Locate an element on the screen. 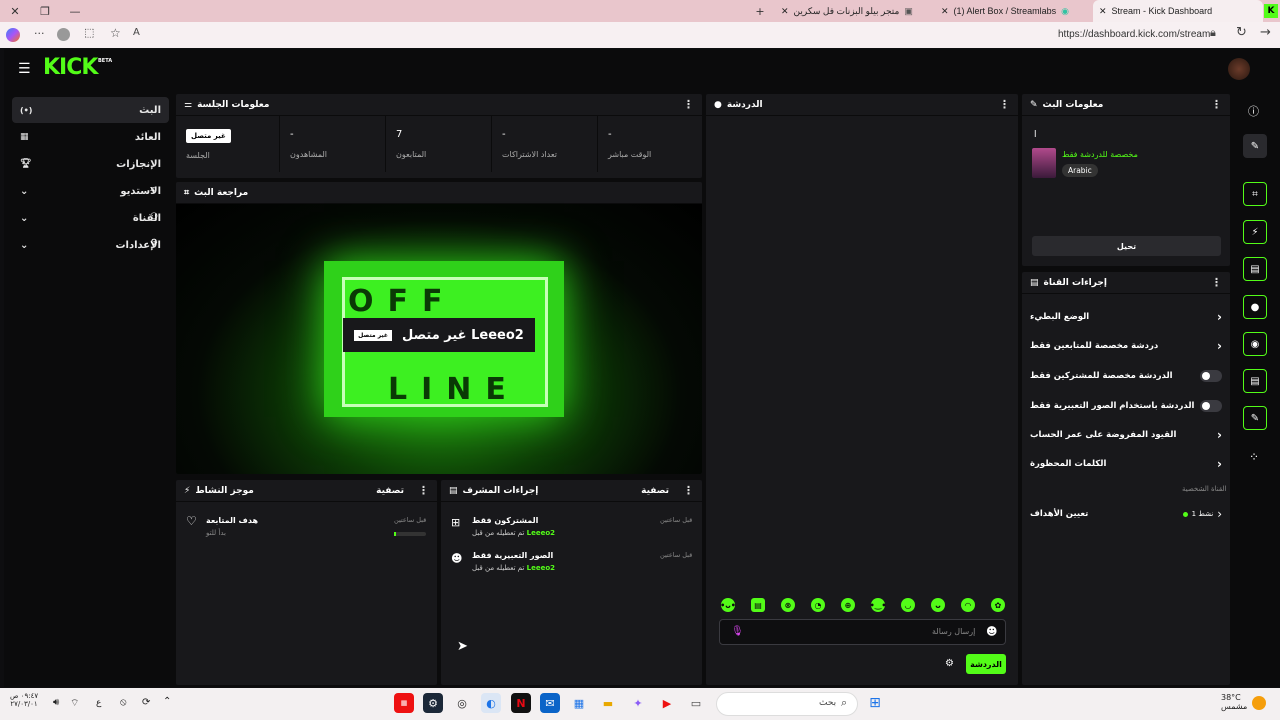 The image size is (1280, 720). action-set-goals: تعيين الأهداف نشط 1 › is located at coordinates (1126, 514).